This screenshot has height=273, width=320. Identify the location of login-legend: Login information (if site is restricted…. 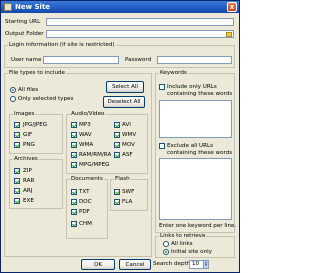
(62, 45).